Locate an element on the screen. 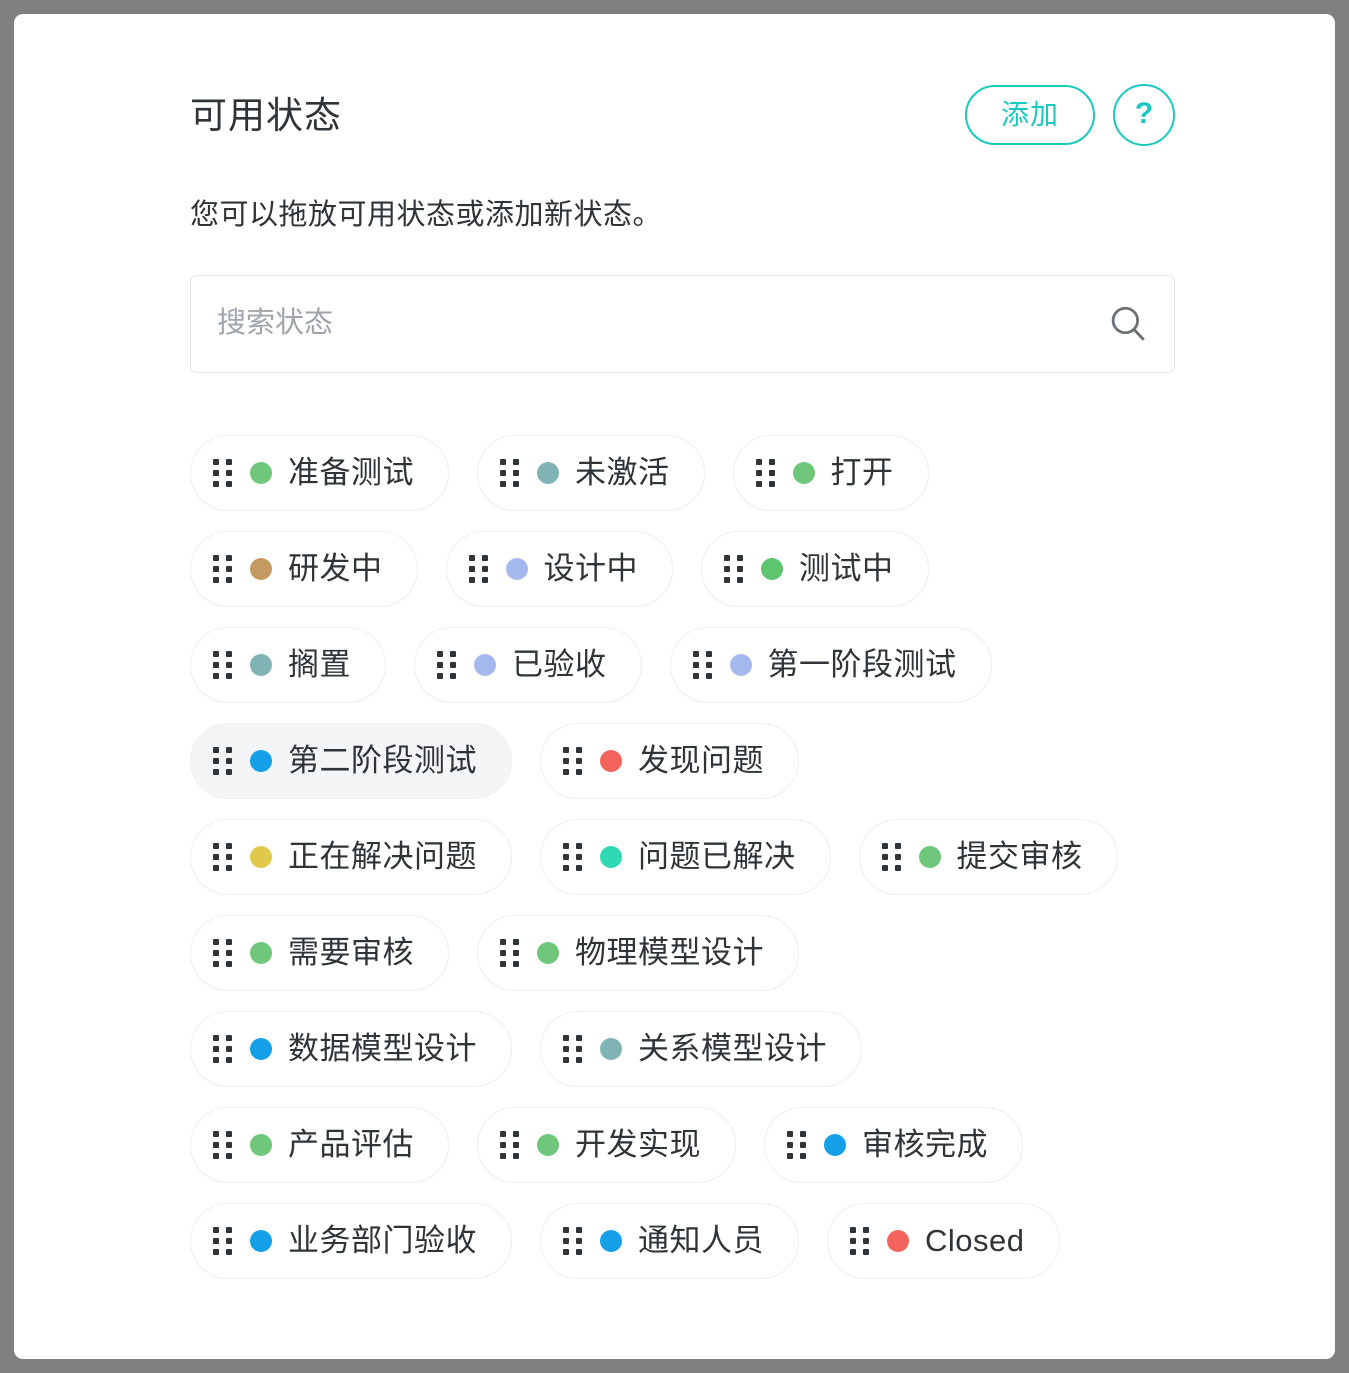 The image size is (1349, 1373). status-chip-row: 第二阶段测试 发现问题 is located at coordinates (682, 760).